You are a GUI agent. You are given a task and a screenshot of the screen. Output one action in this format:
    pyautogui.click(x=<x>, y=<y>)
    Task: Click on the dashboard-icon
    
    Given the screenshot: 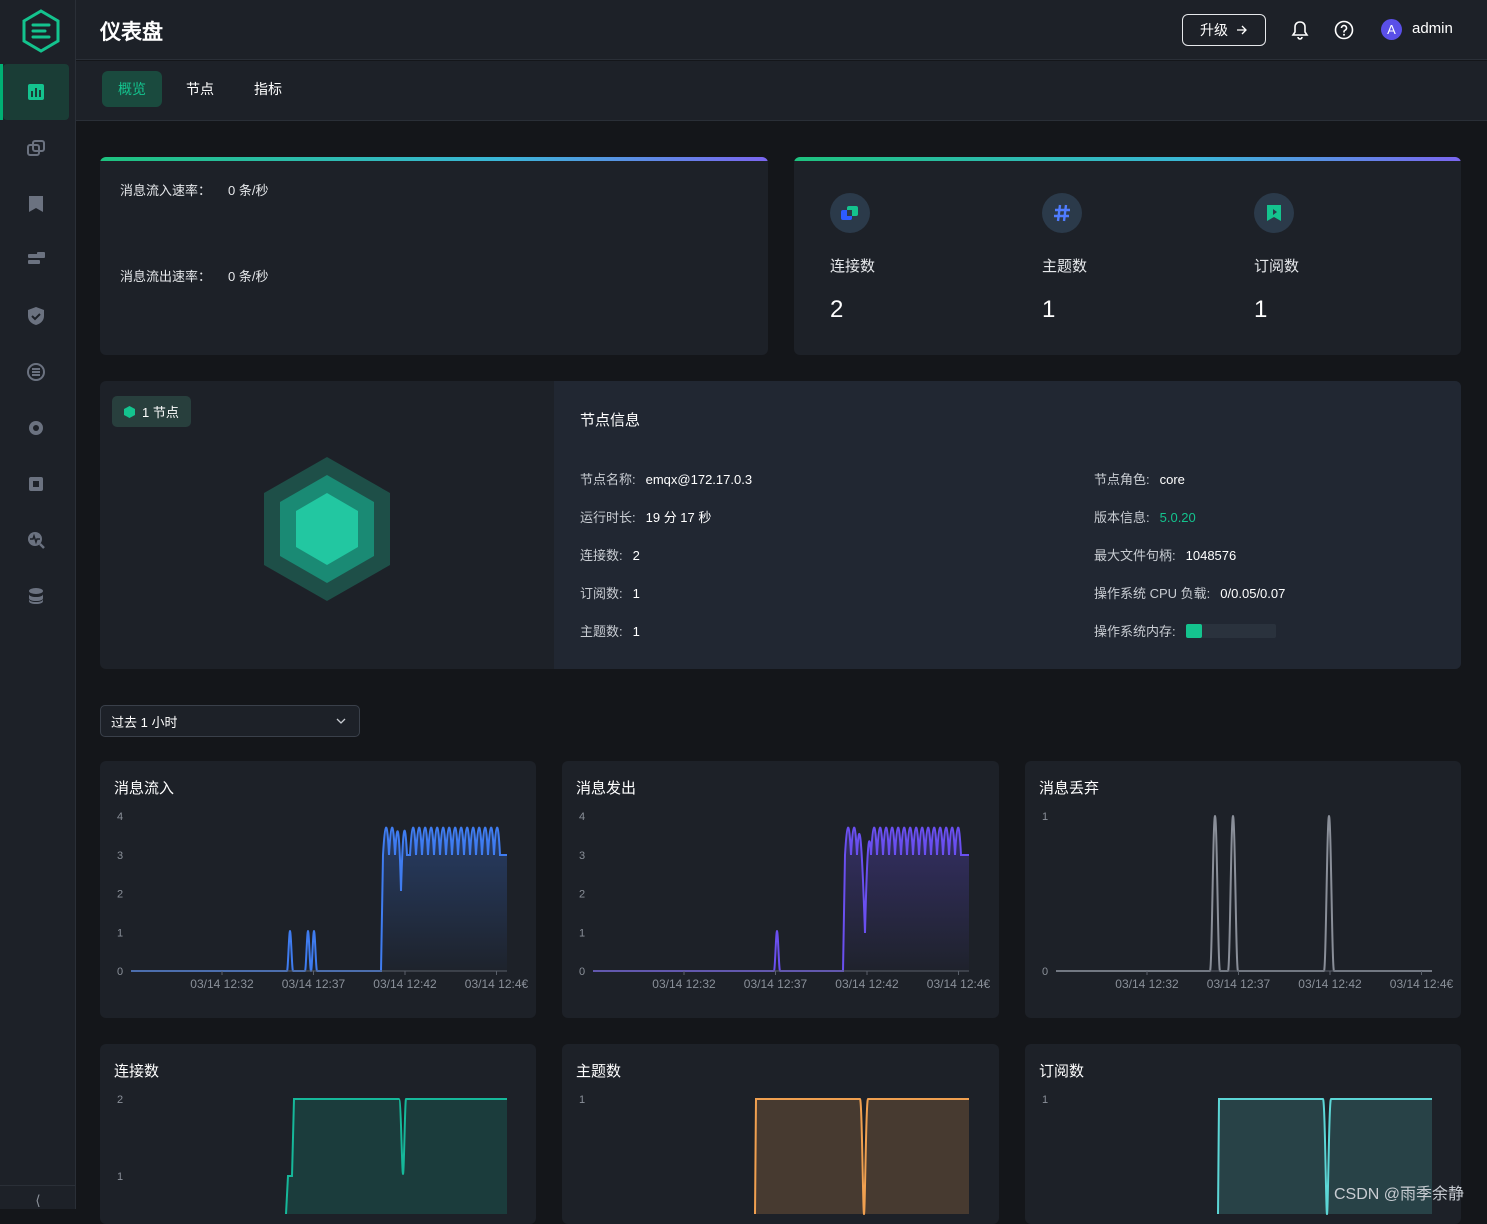 What is the action you would take?
    pyautogui.click(x=36, y=92)
    